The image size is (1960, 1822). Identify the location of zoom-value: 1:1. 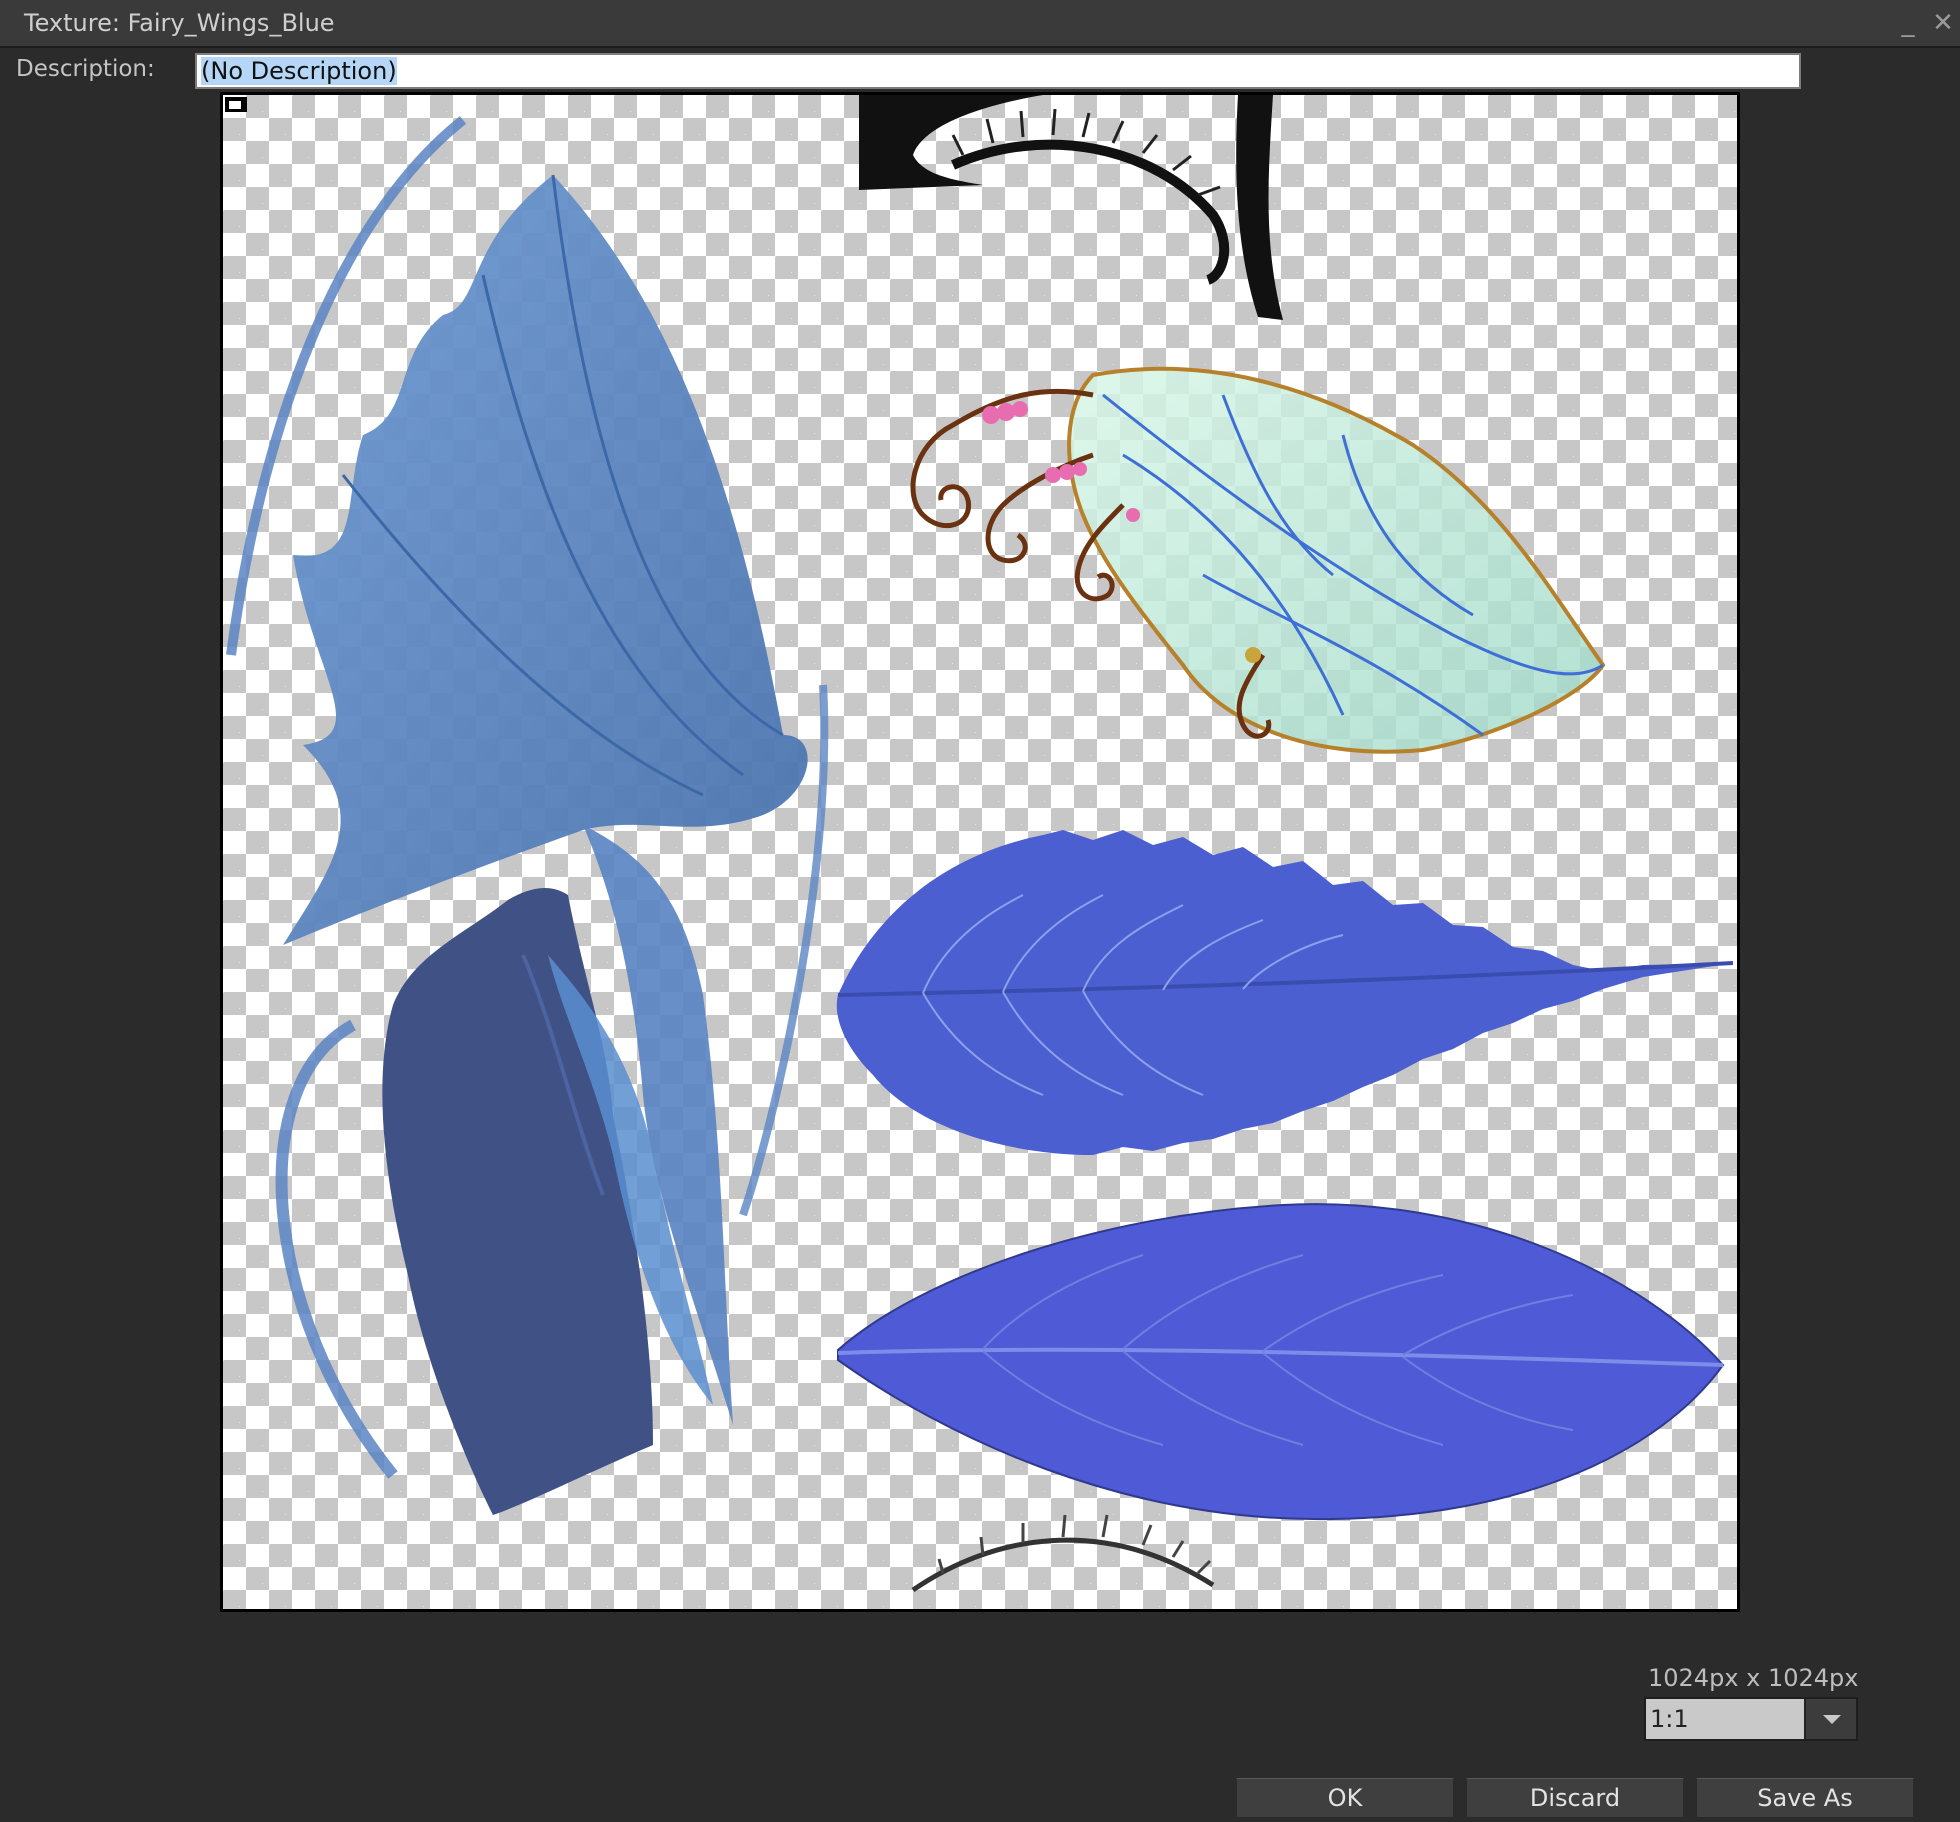
(1669, 1719).